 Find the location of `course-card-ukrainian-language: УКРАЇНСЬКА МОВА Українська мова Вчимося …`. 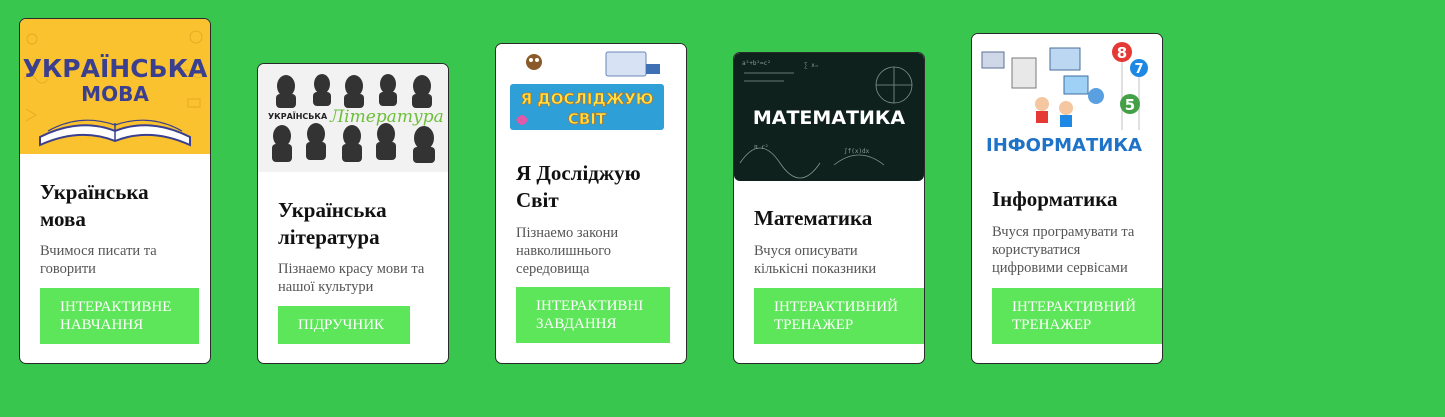

course-card-ukrainian-language: УКРАЇНСЬКА МОВА Українська мова Вчимося … is located at coordinates (115, 191).